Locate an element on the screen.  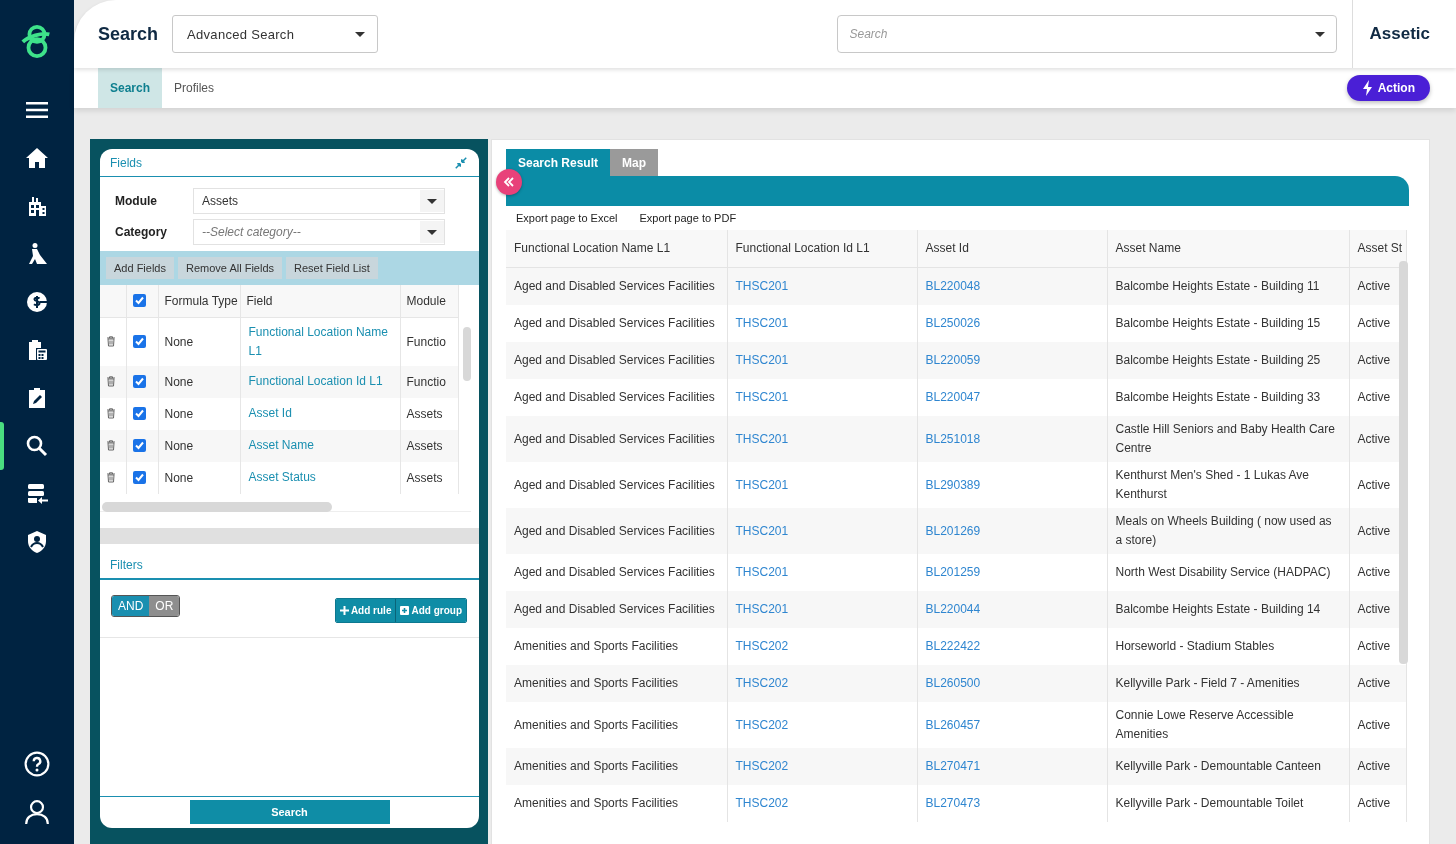
plus-icon is located at coordinates (344, 610).